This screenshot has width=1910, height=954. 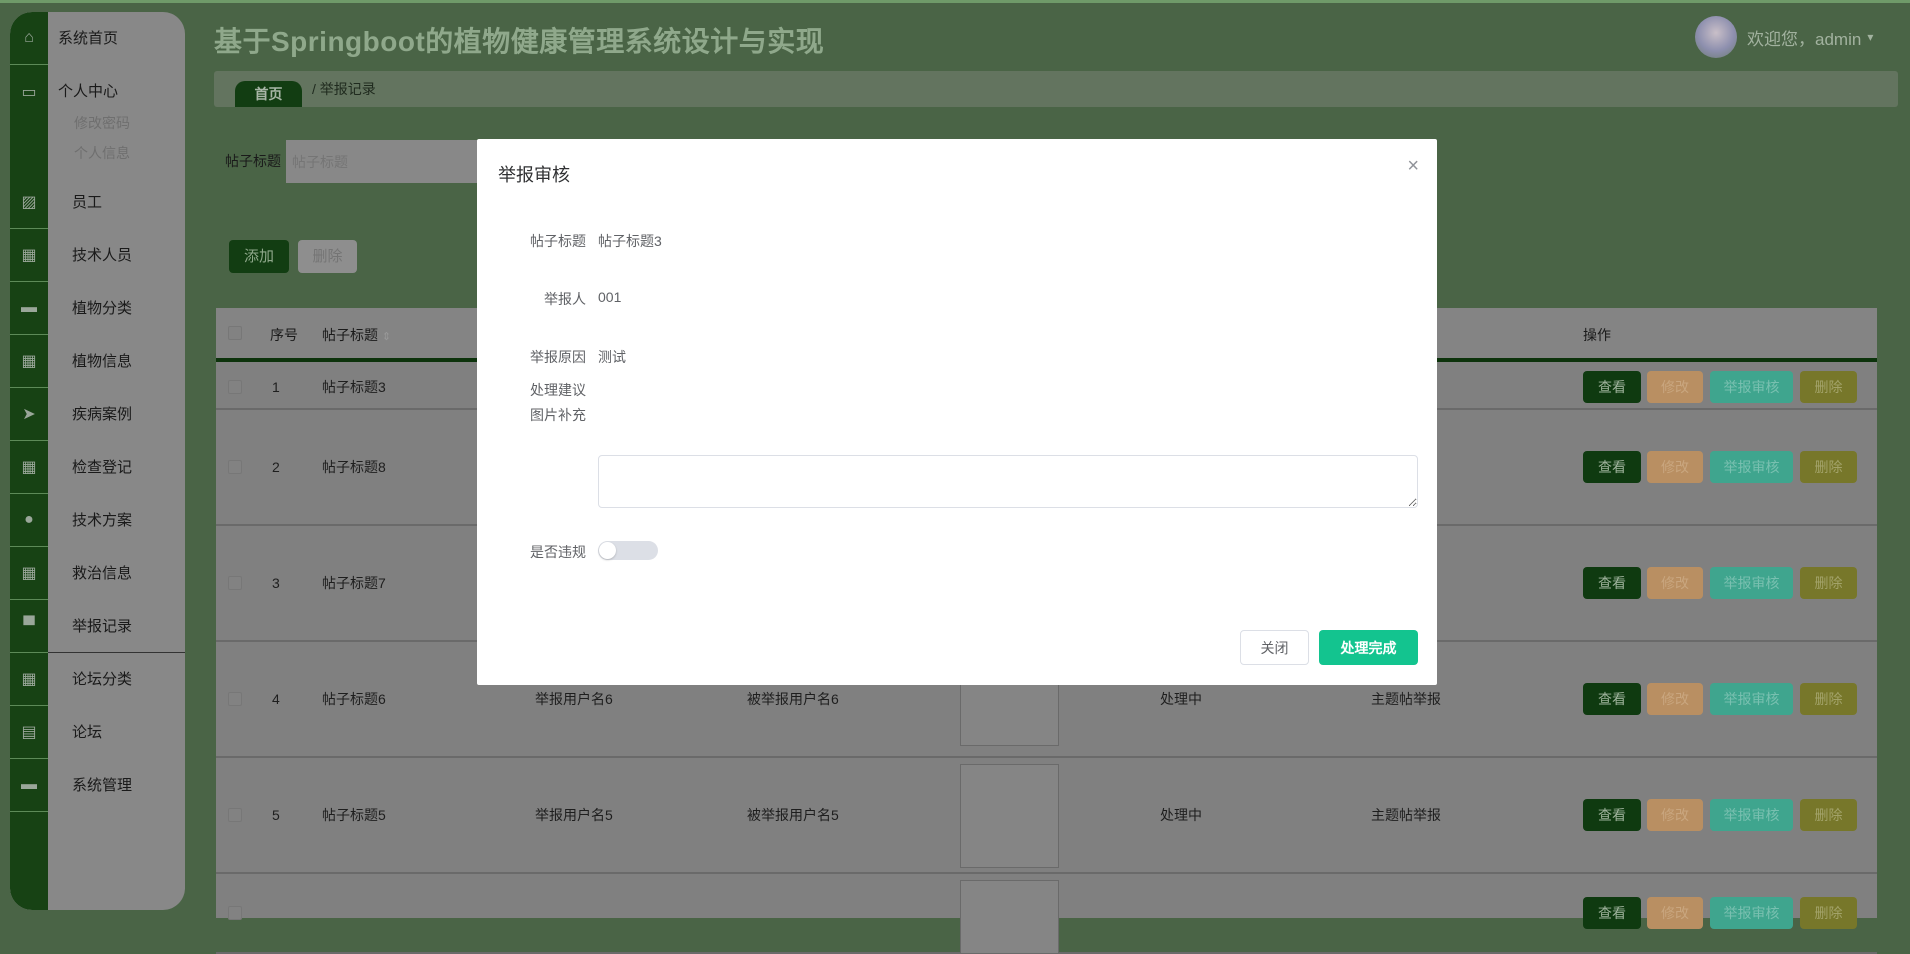 What do you see at coordinates (102, 520) in the screenshot?
I see `sidebar-item-label: 技术方案` at bounding box center [102, 520].